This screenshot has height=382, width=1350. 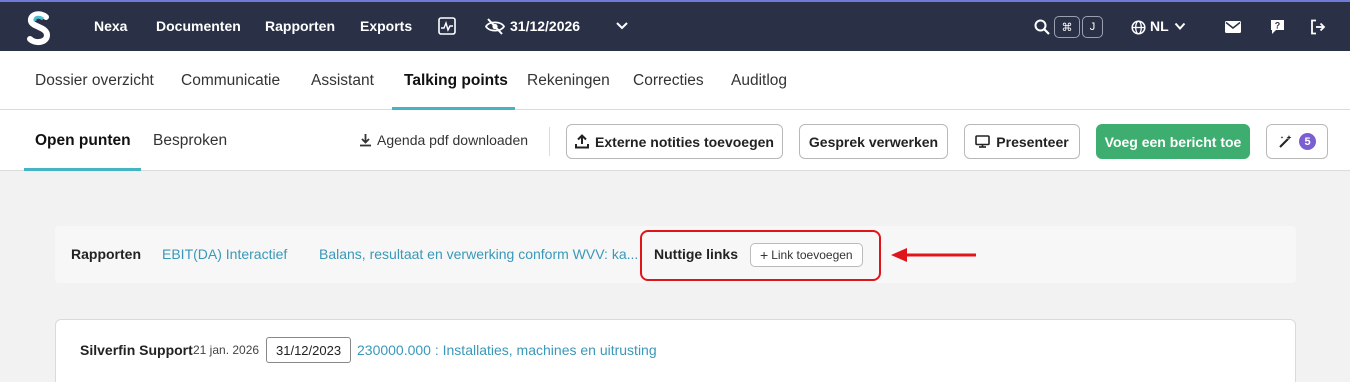 What do you see at coordinates (226, 350) in the screenshot?
I see `message-date: 21 jan. 2026` at bounding box center [226, 350].